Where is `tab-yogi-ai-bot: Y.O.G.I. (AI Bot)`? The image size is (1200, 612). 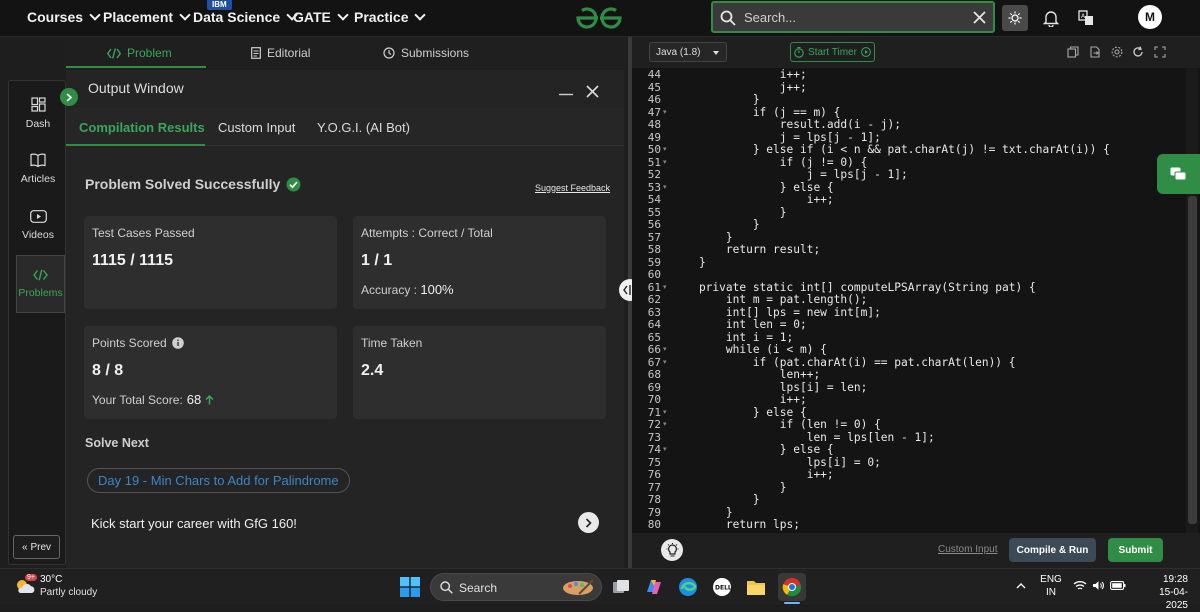
tab-yogi-ai-bot: Y.O.G.I. (AI Bot) is located at coordinates (363, 127).